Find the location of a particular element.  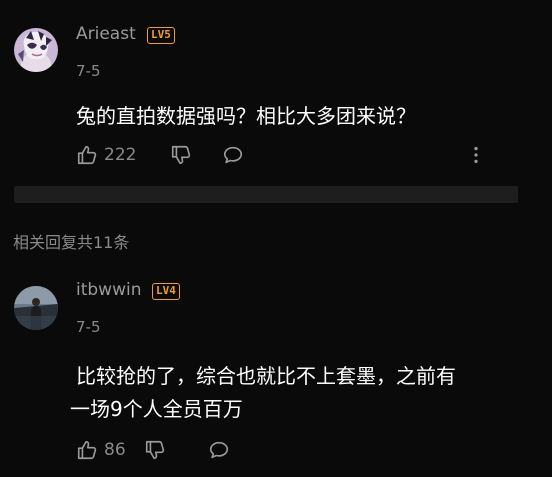

comment-actions: 86 is located at coordinates (176, 450).